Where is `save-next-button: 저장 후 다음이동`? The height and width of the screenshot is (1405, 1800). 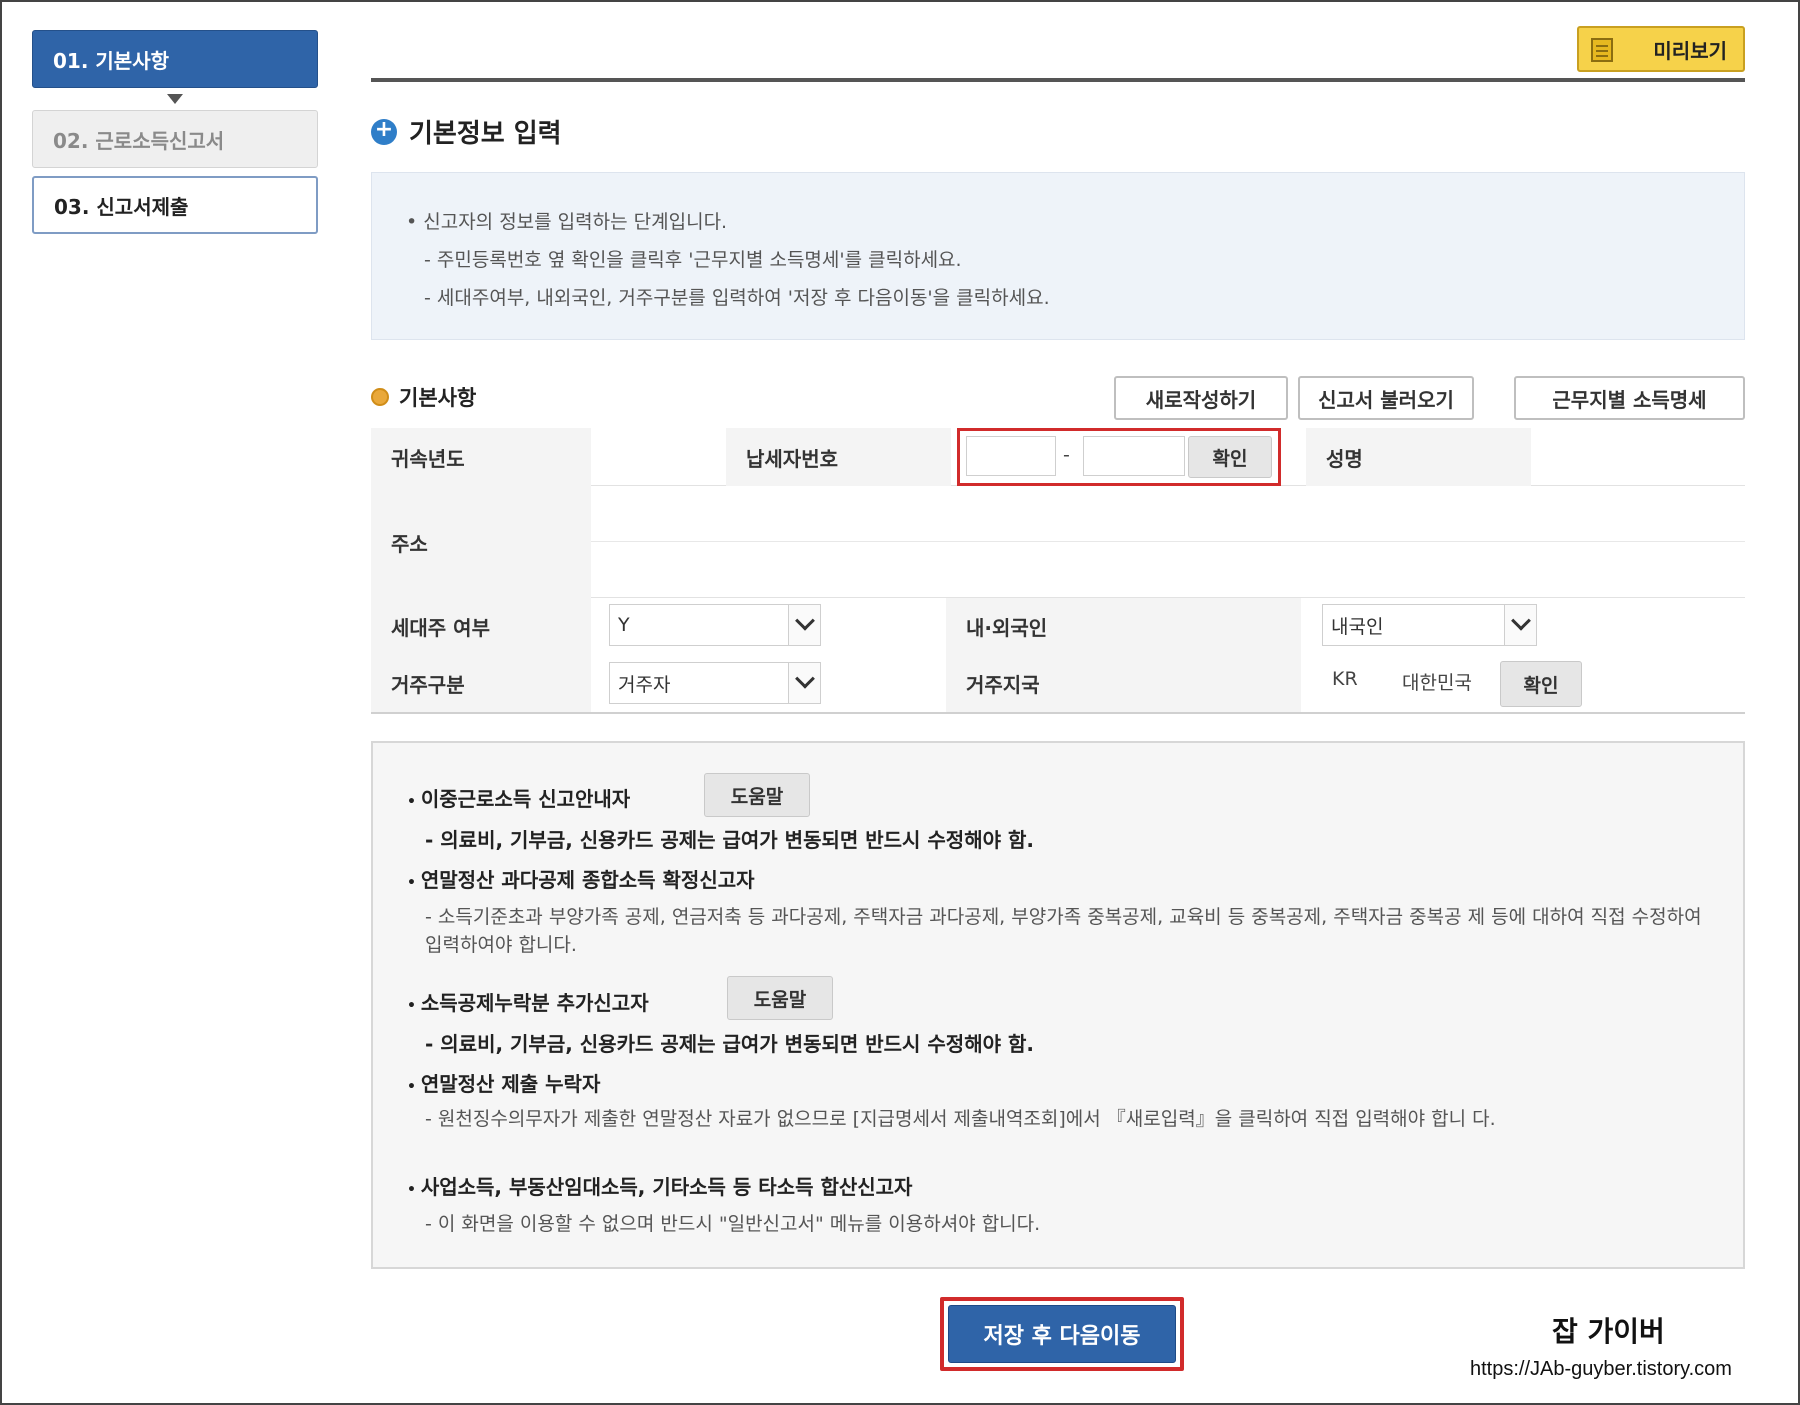 save-next-button: 저장 후 다음이동 is located at coordinates (1062, 1334).